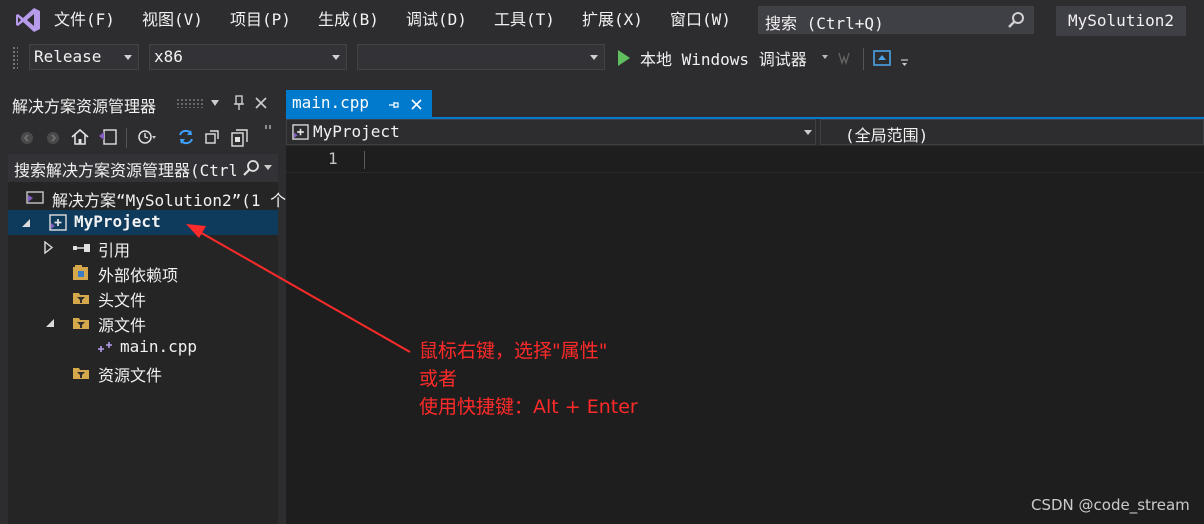 The height and width of the screenshot is (524, 1204). I want to click on global-scope-dropdown: (全局范围), so click(1012, 132).